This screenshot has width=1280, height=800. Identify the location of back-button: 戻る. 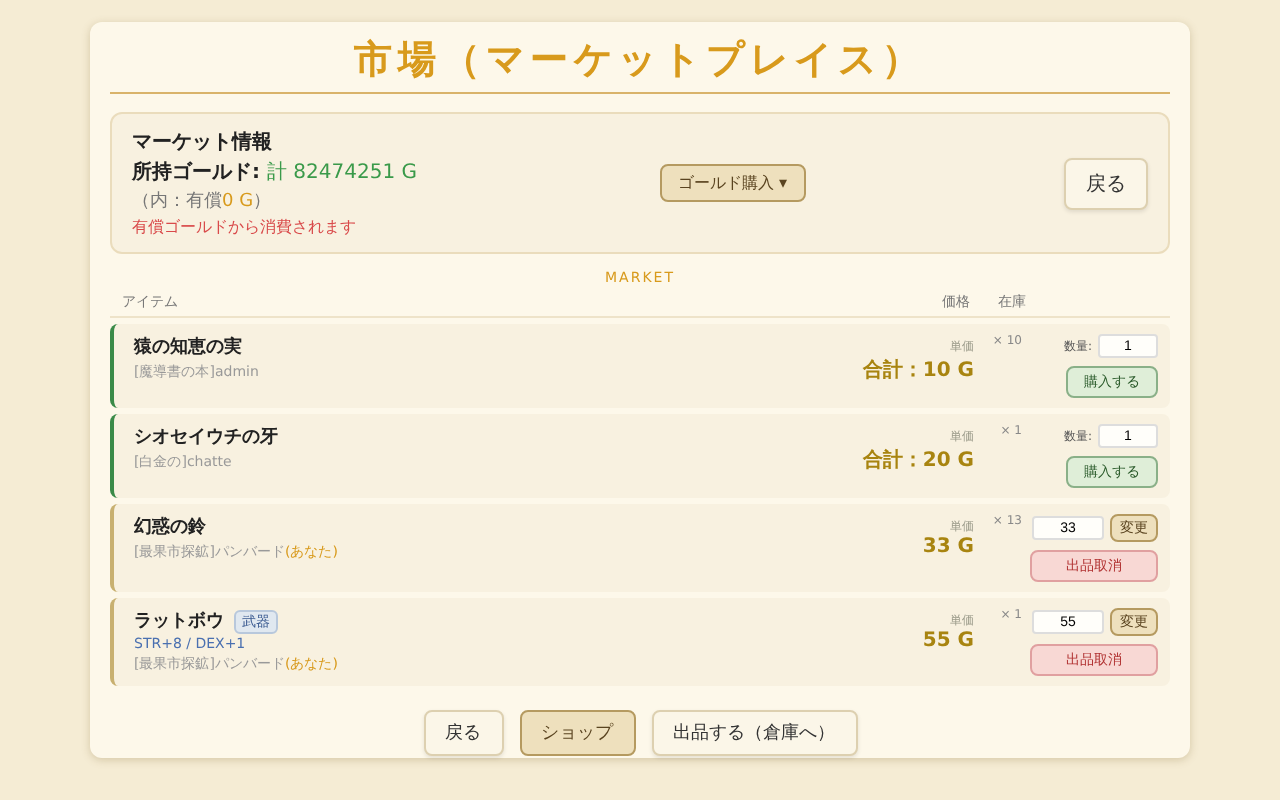
(1106, 183).